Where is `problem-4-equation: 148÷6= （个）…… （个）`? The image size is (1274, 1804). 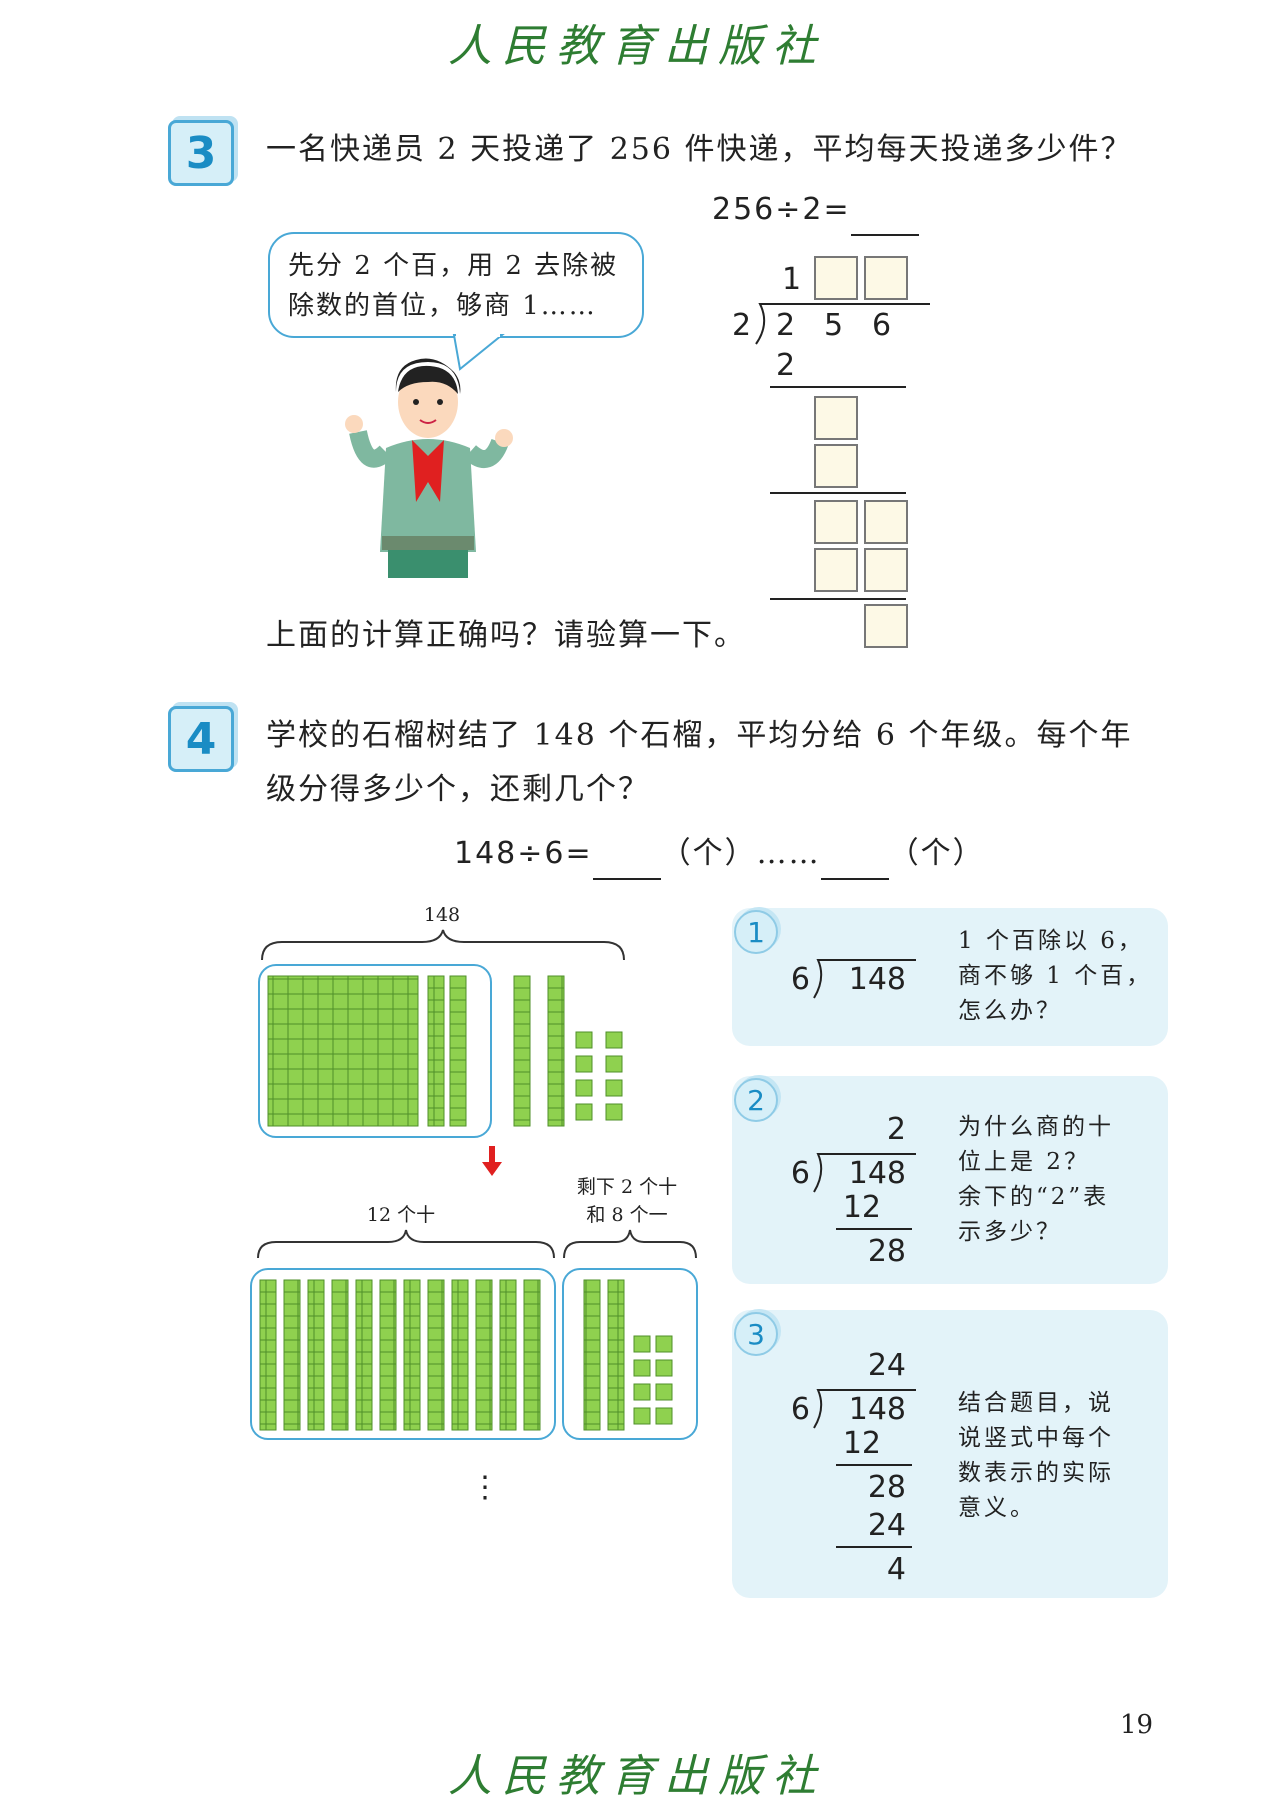
problem-4-equation: 148÷6= （个）…… （个） is located at coordinates (719, 854).